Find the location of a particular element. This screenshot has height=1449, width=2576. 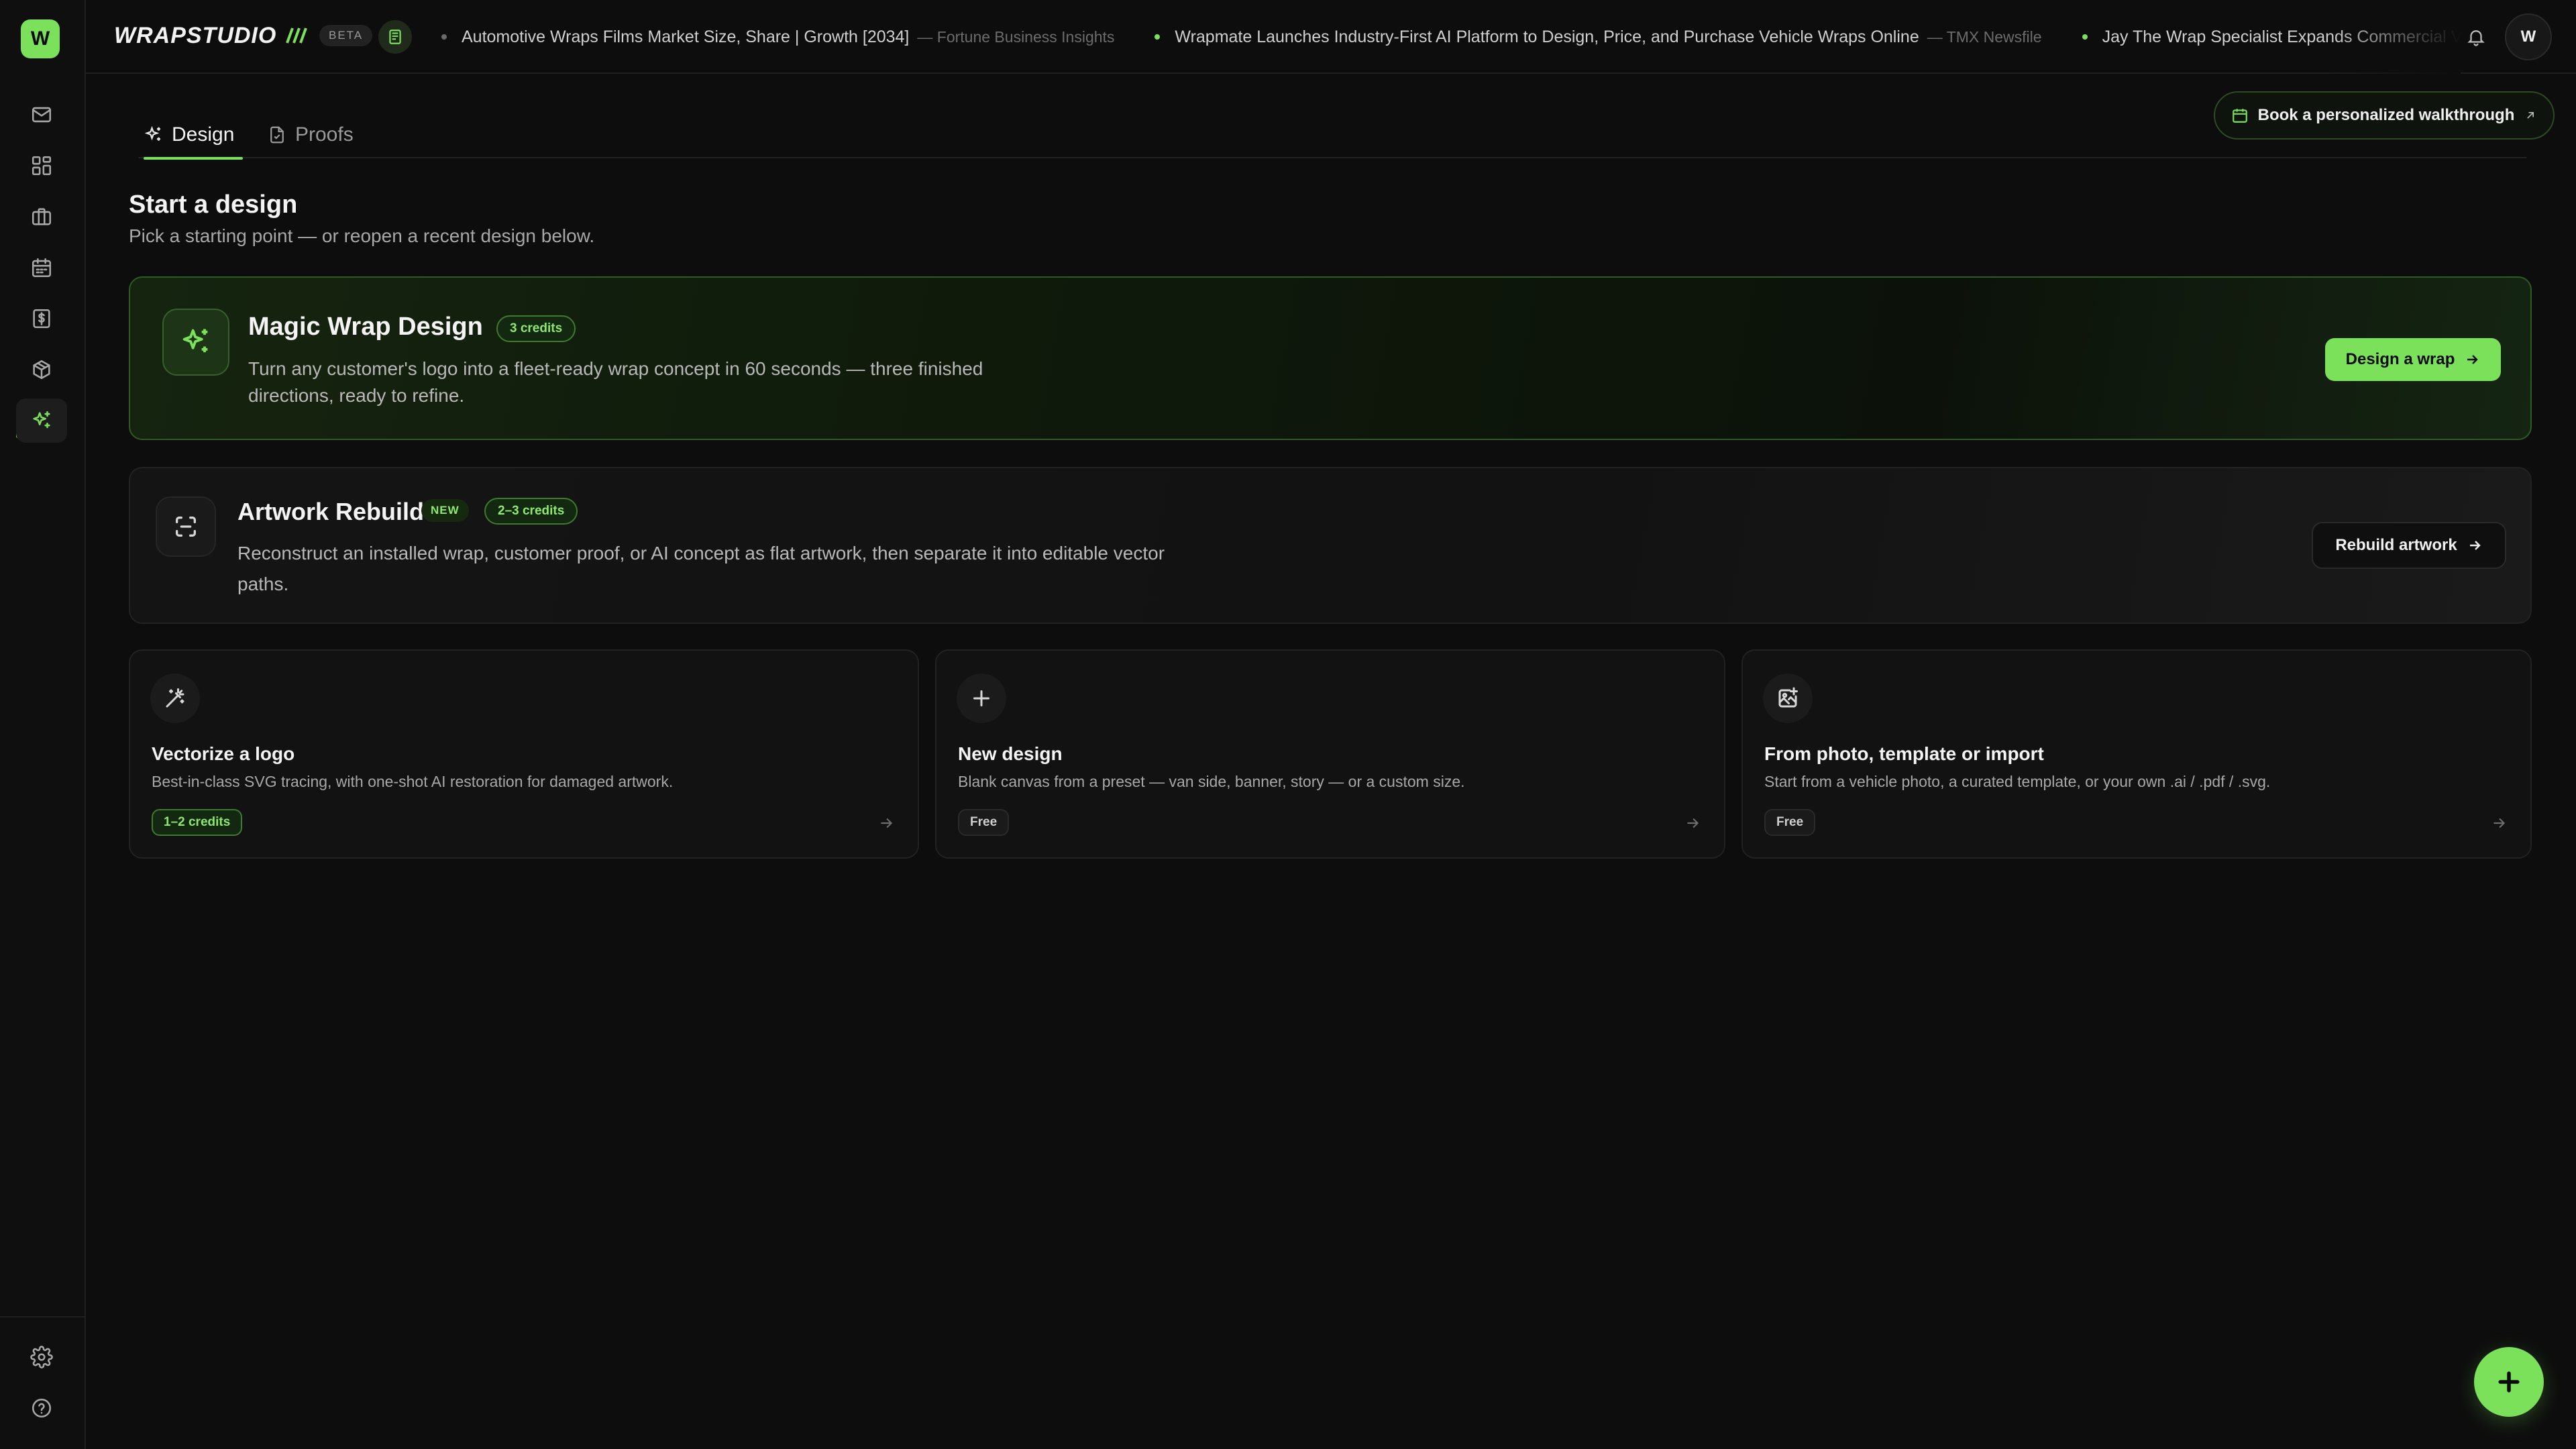

design-a-wrap-label: Design a wrap is located at coordinates (2400, 359).